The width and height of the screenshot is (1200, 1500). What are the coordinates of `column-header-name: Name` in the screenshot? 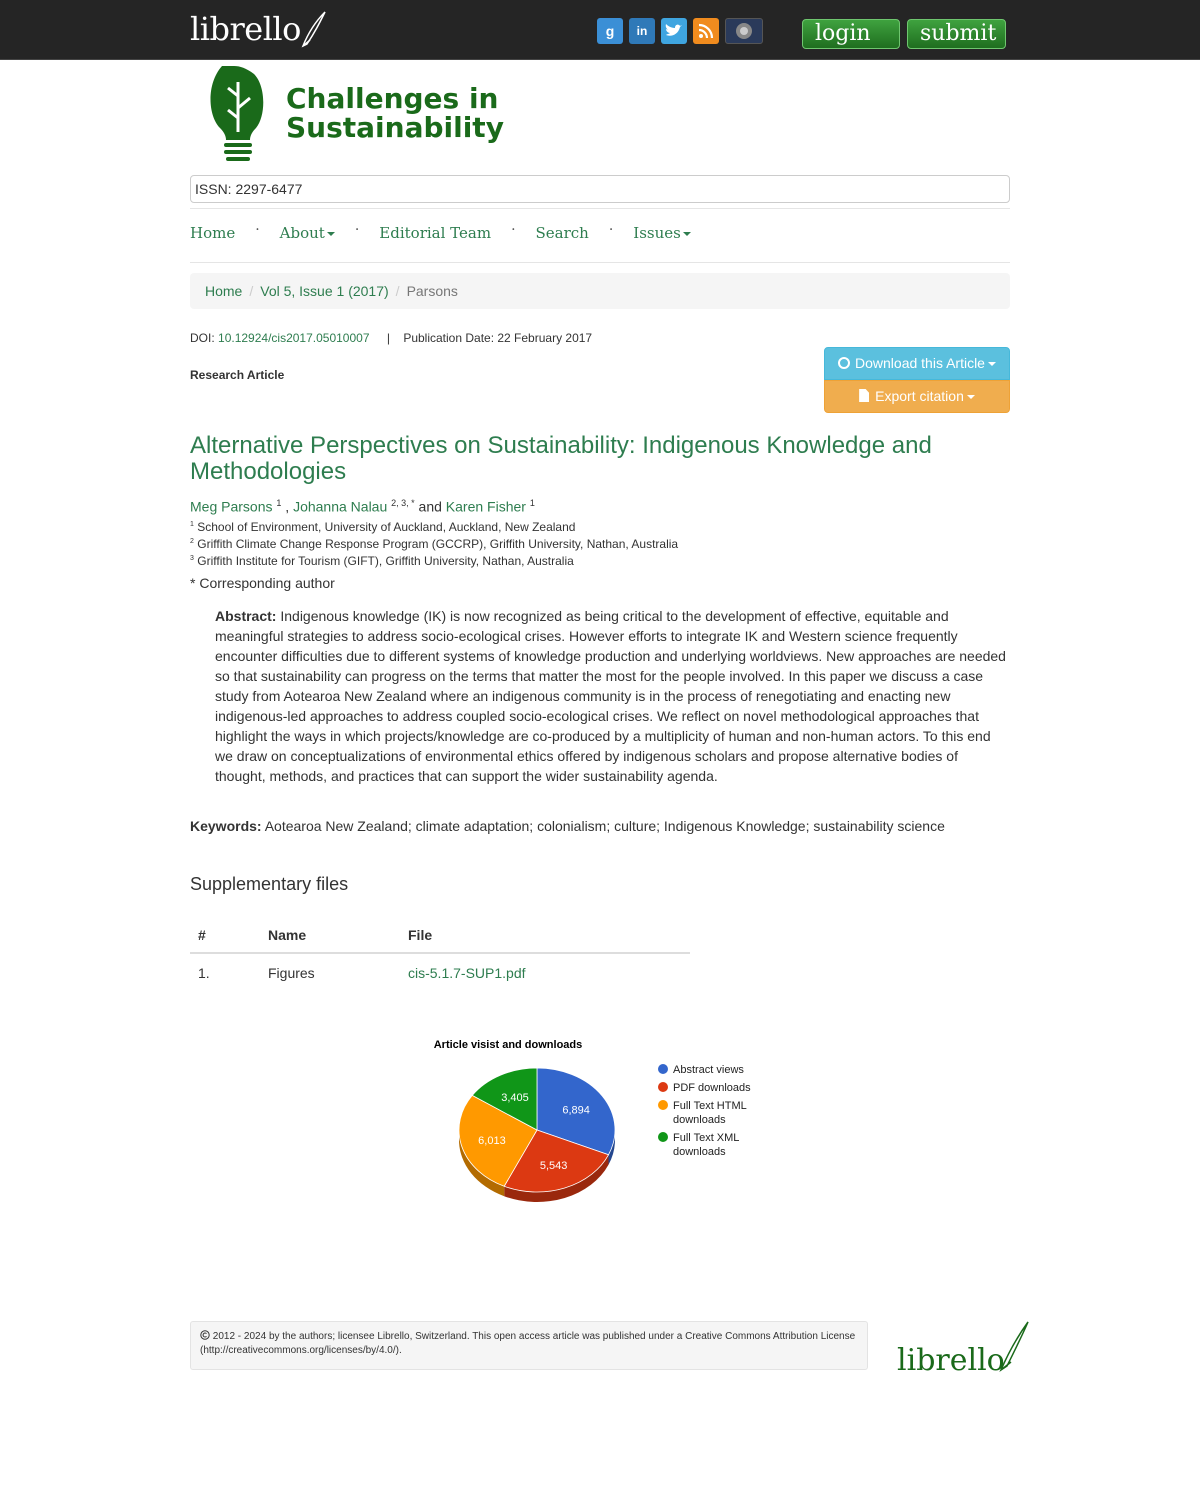 It's located at (330, 935).